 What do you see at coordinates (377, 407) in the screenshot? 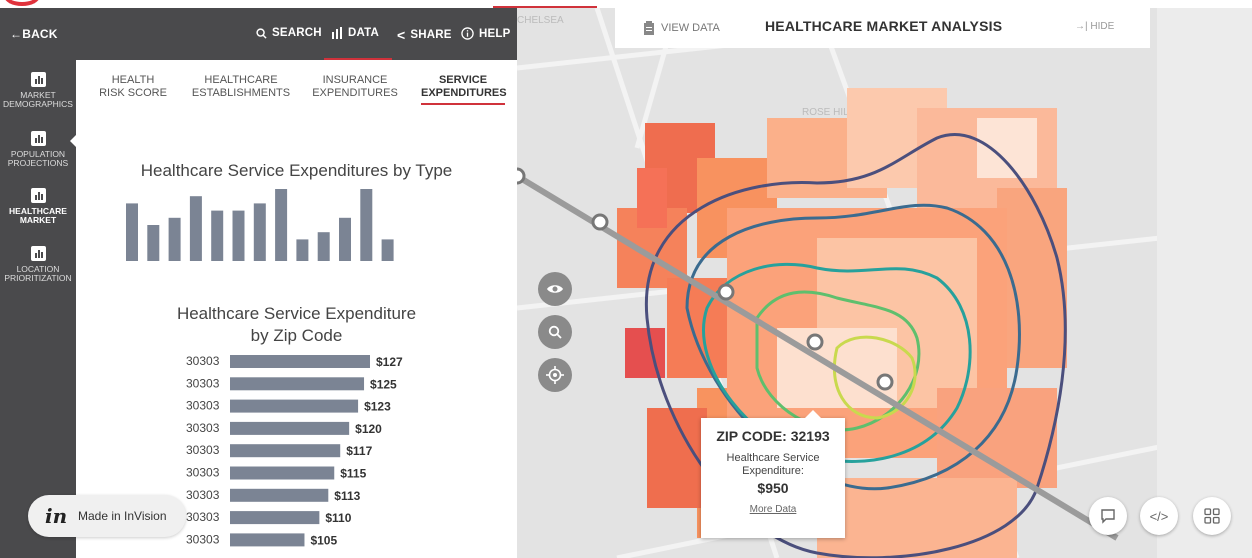
I see `value-label: $123` at bounding box center [377, 407].